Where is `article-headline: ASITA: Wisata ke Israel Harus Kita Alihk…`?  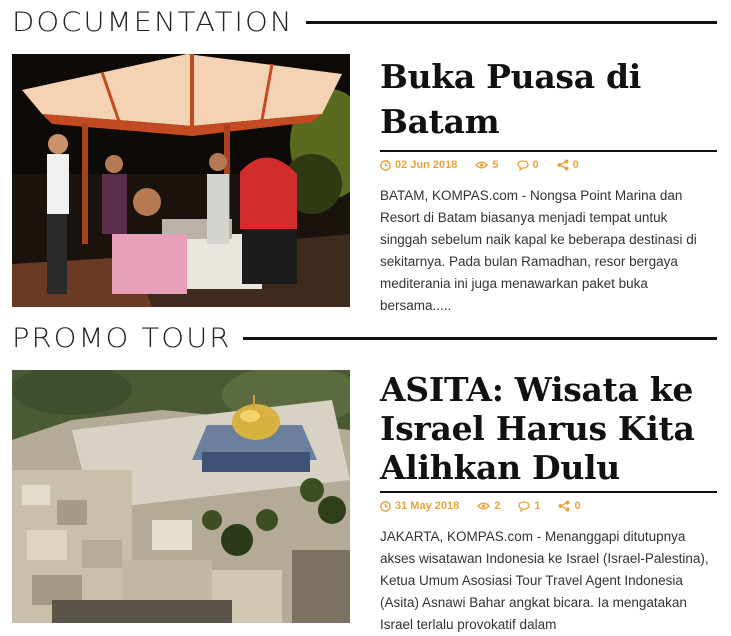
article-headline: ASITA: Wisata ke Israel Harus Kita Alihk… is located at coordinates (548, 431).